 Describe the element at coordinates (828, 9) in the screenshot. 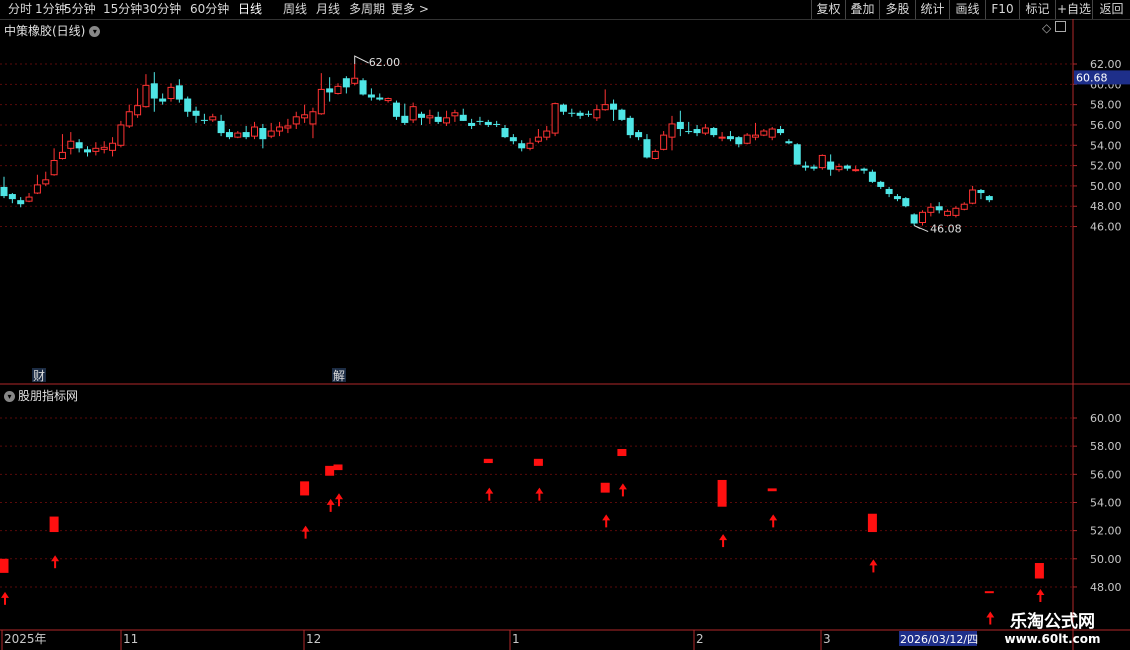

I see `toolbar-button-0: 复权` at that location.